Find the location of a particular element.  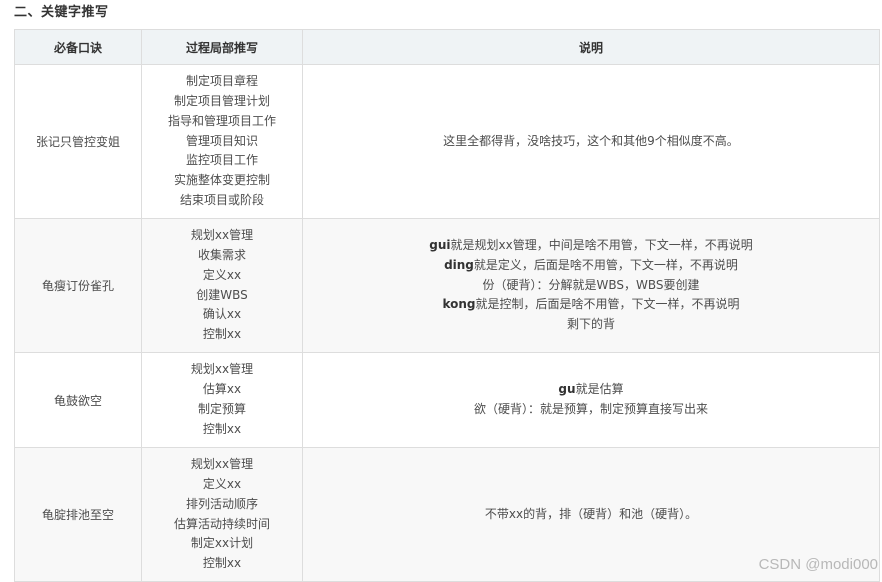

process-item: 确认xx is located at coordinates (222, 314).